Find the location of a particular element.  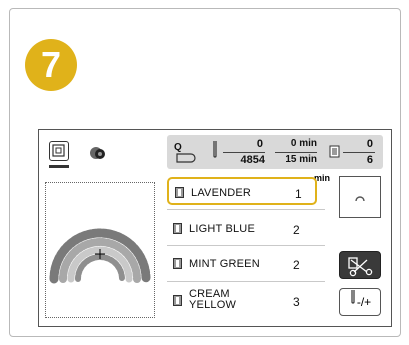

stitch-total: 4854 is located at coordinates (252, 160).